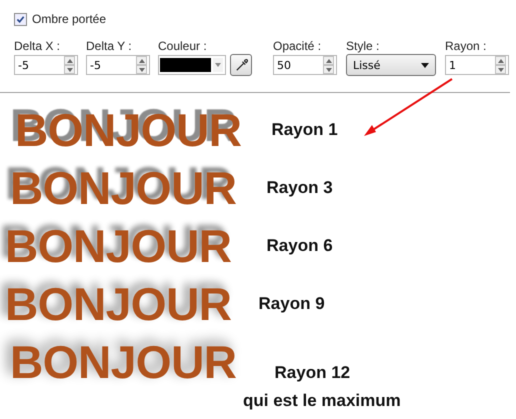  I want to click on checkbox, so click(20, 19).